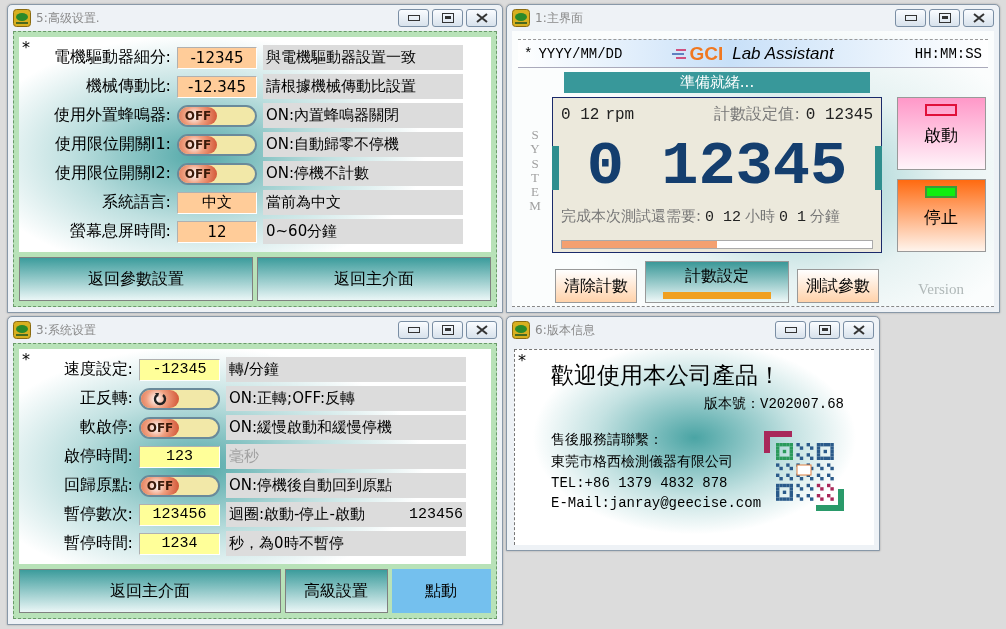 The height and width of the screenshot is (629, 1006). Describe the element at coordinates (941, 289) in the screenshot. I see `version-label: Version` at that location.